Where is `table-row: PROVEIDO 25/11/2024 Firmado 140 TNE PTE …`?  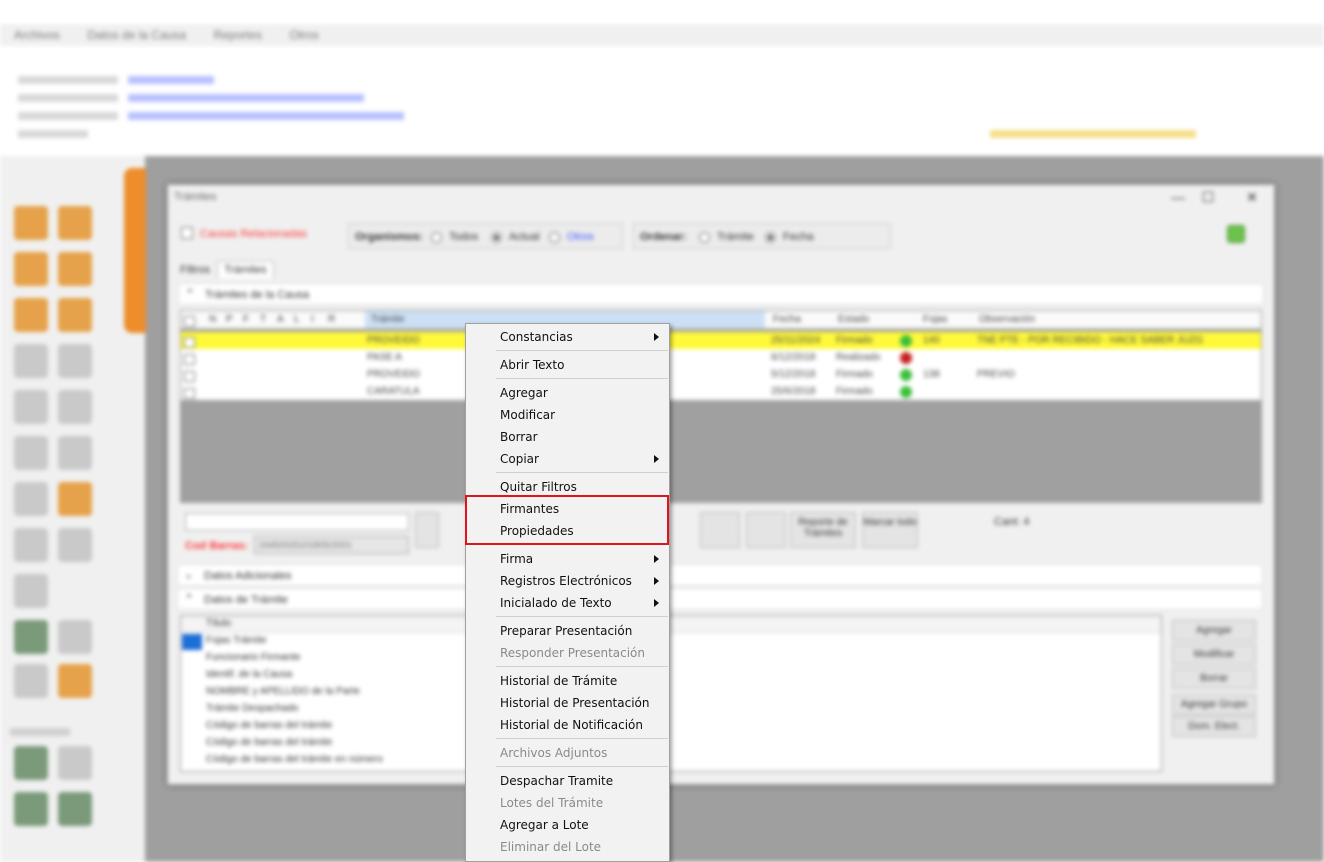
table-row: PROVEIDO 25/11/2024 Firmado 140 TNE PTE … is located at coordinates (721, 340).